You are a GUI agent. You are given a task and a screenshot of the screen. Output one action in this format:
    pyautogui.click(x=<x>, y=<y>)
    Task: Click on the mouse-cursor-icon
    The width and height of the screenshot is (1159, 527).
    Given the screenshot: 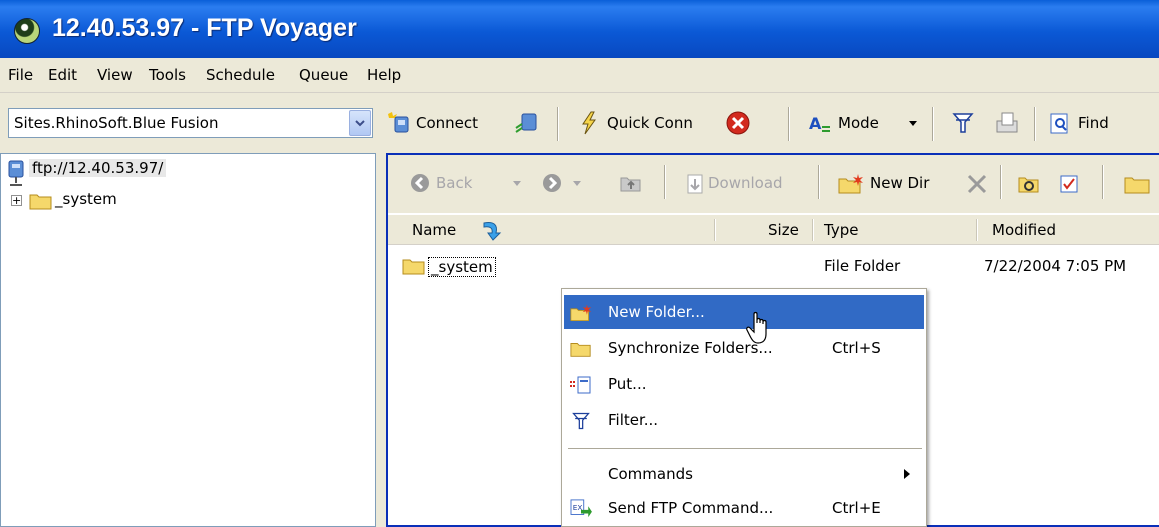 What is the action you would take?
    pyautogui.click(x=756, y=327)
    